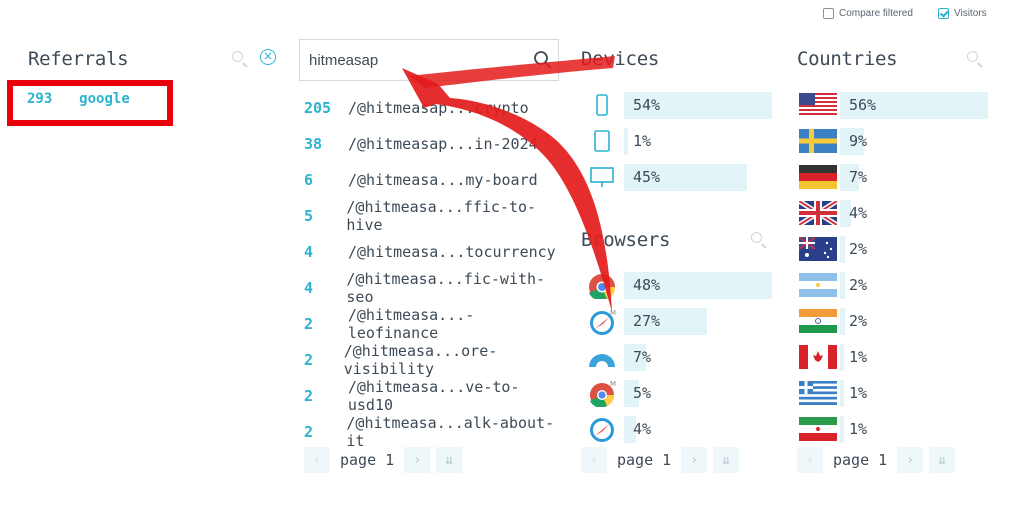  I want to click on browsers-bar-wrap: 5%, so click(698, 393).